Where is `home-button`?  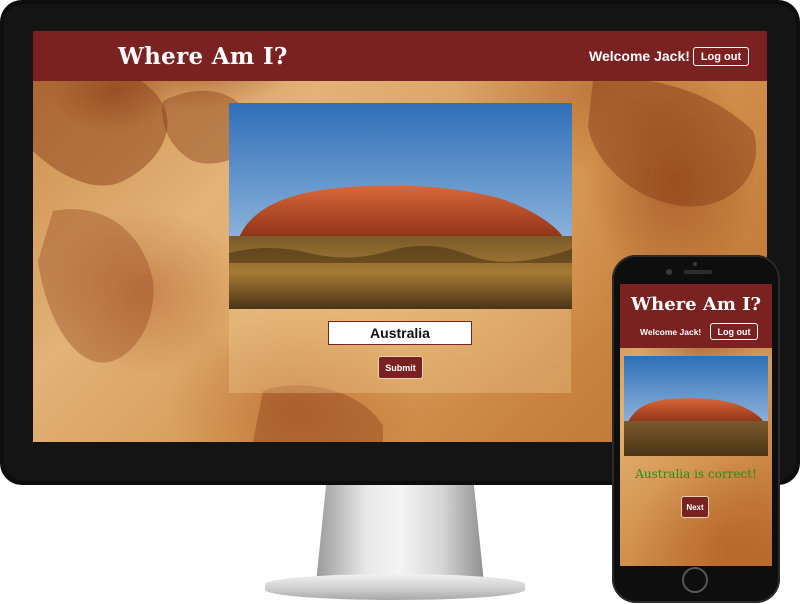 home-button is located at coordinates (695, 580).